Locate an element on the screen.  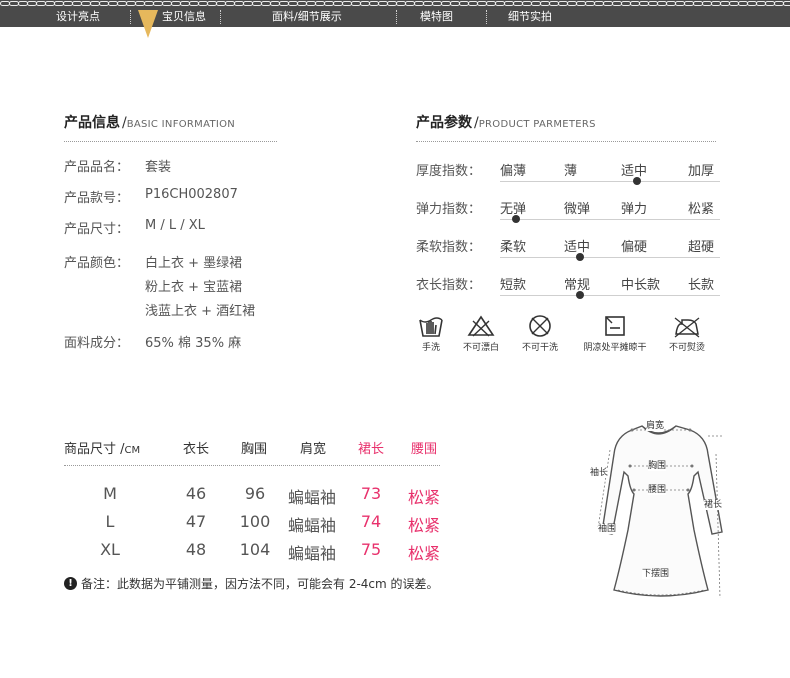
no-iron-icon is located at coordinates (687, 327).